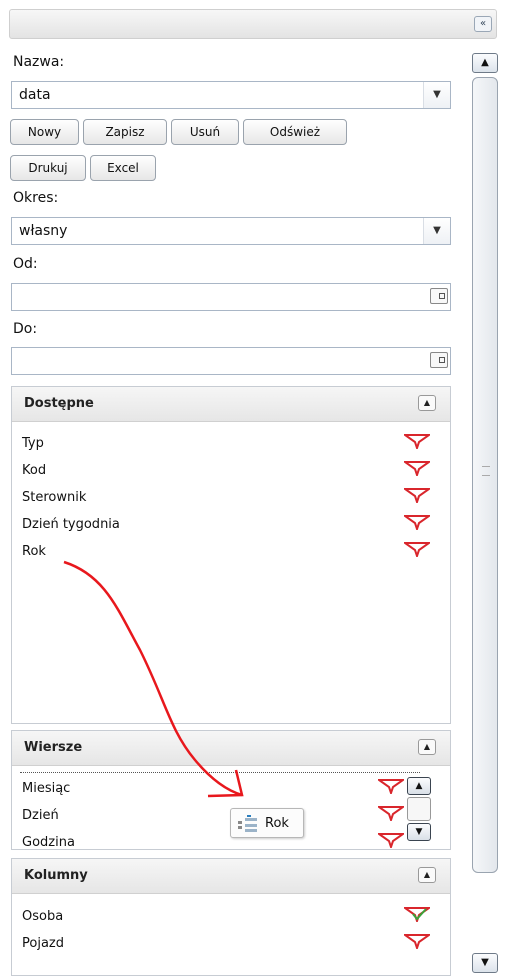 This screenshot has height=976, width=506. Describe the element at coordinates (485, 475) in the screenshot. I see `scrollbar-thumb` at that location.